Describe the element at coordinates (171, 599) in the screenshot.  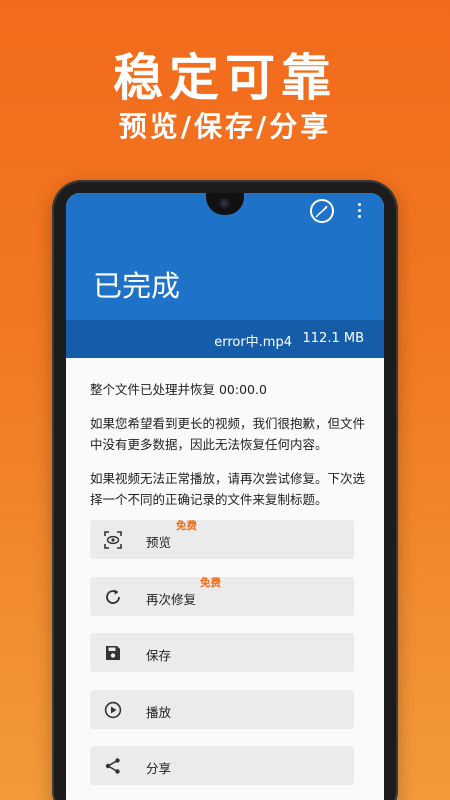
I see `repair-again-label: 再次修复` at that location.